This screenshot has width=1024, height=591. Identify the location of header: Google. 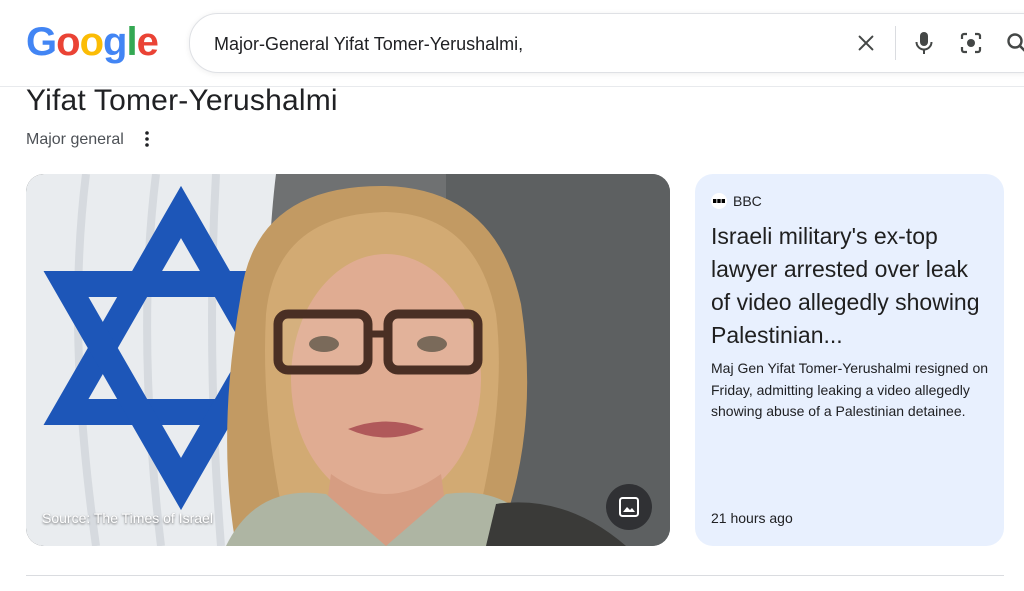
(512, 43).